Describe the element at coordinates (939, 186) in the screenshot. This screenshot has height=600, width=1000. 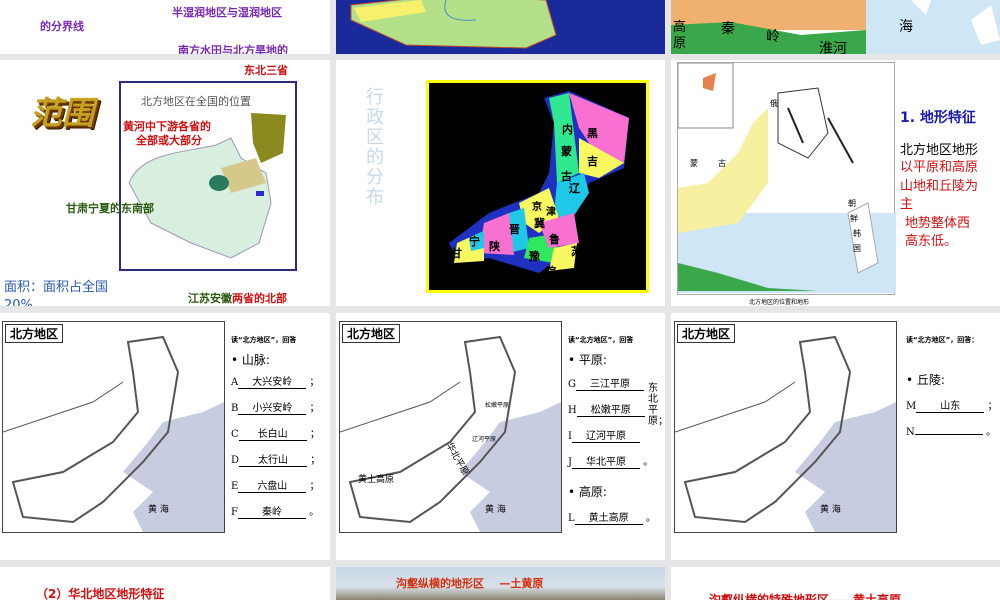
I see `terrain-line-3: 山地和丘陵为` at that location.